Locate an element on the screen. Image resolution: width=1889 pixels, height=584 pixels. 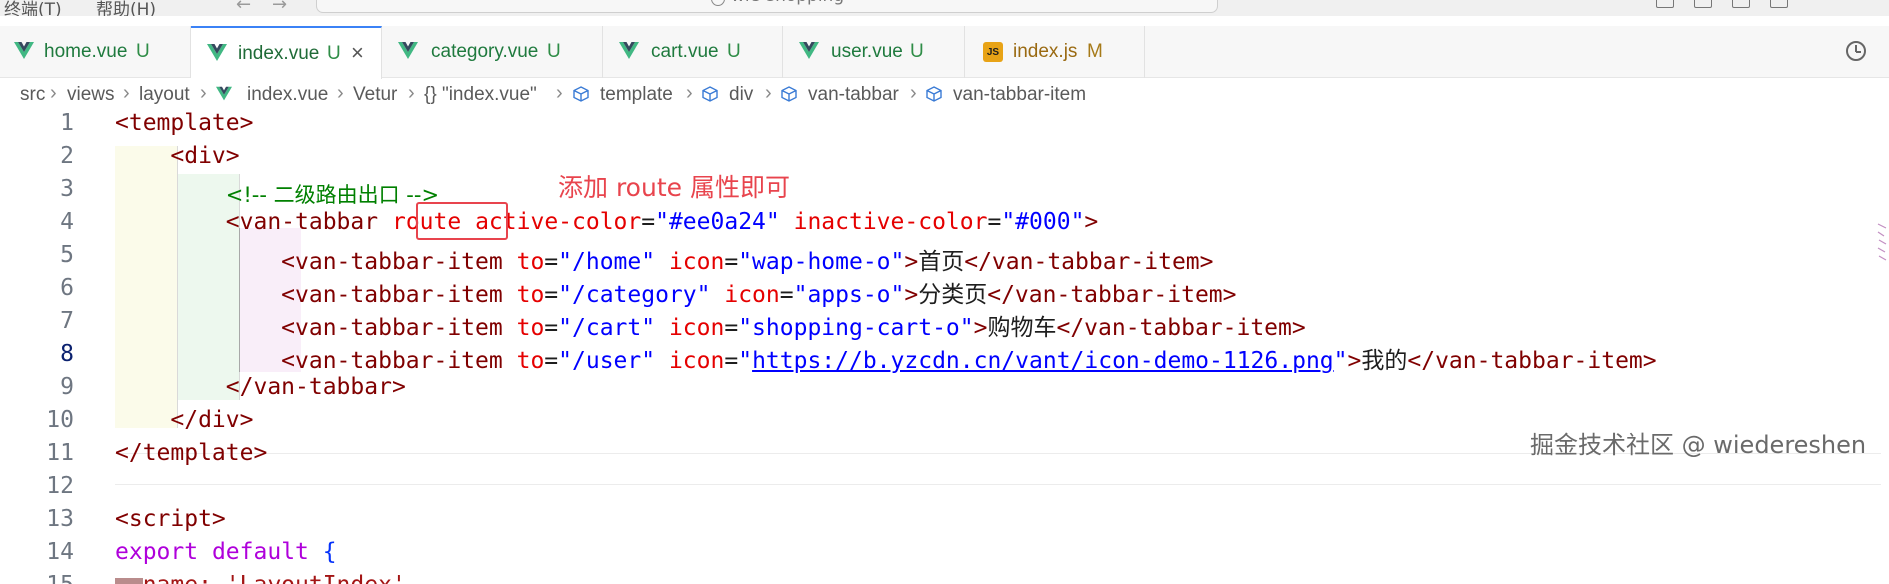
breadcrumb-item: Vetur is located at coordinates (375, 95).